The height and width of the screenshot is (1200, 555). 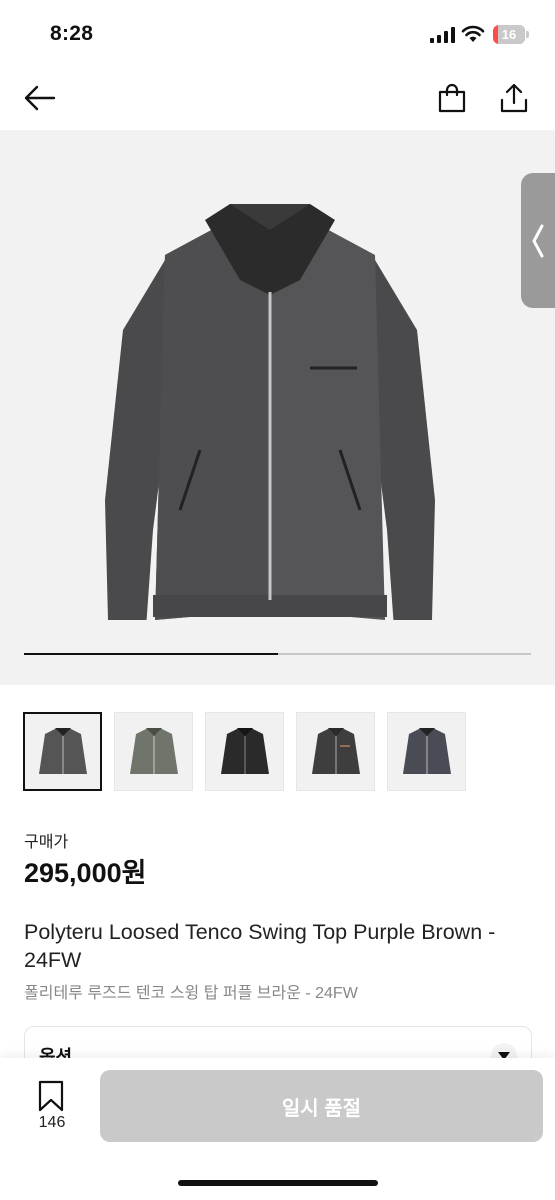 I want to click on top-nav-bar, so click(x=277, y=98).